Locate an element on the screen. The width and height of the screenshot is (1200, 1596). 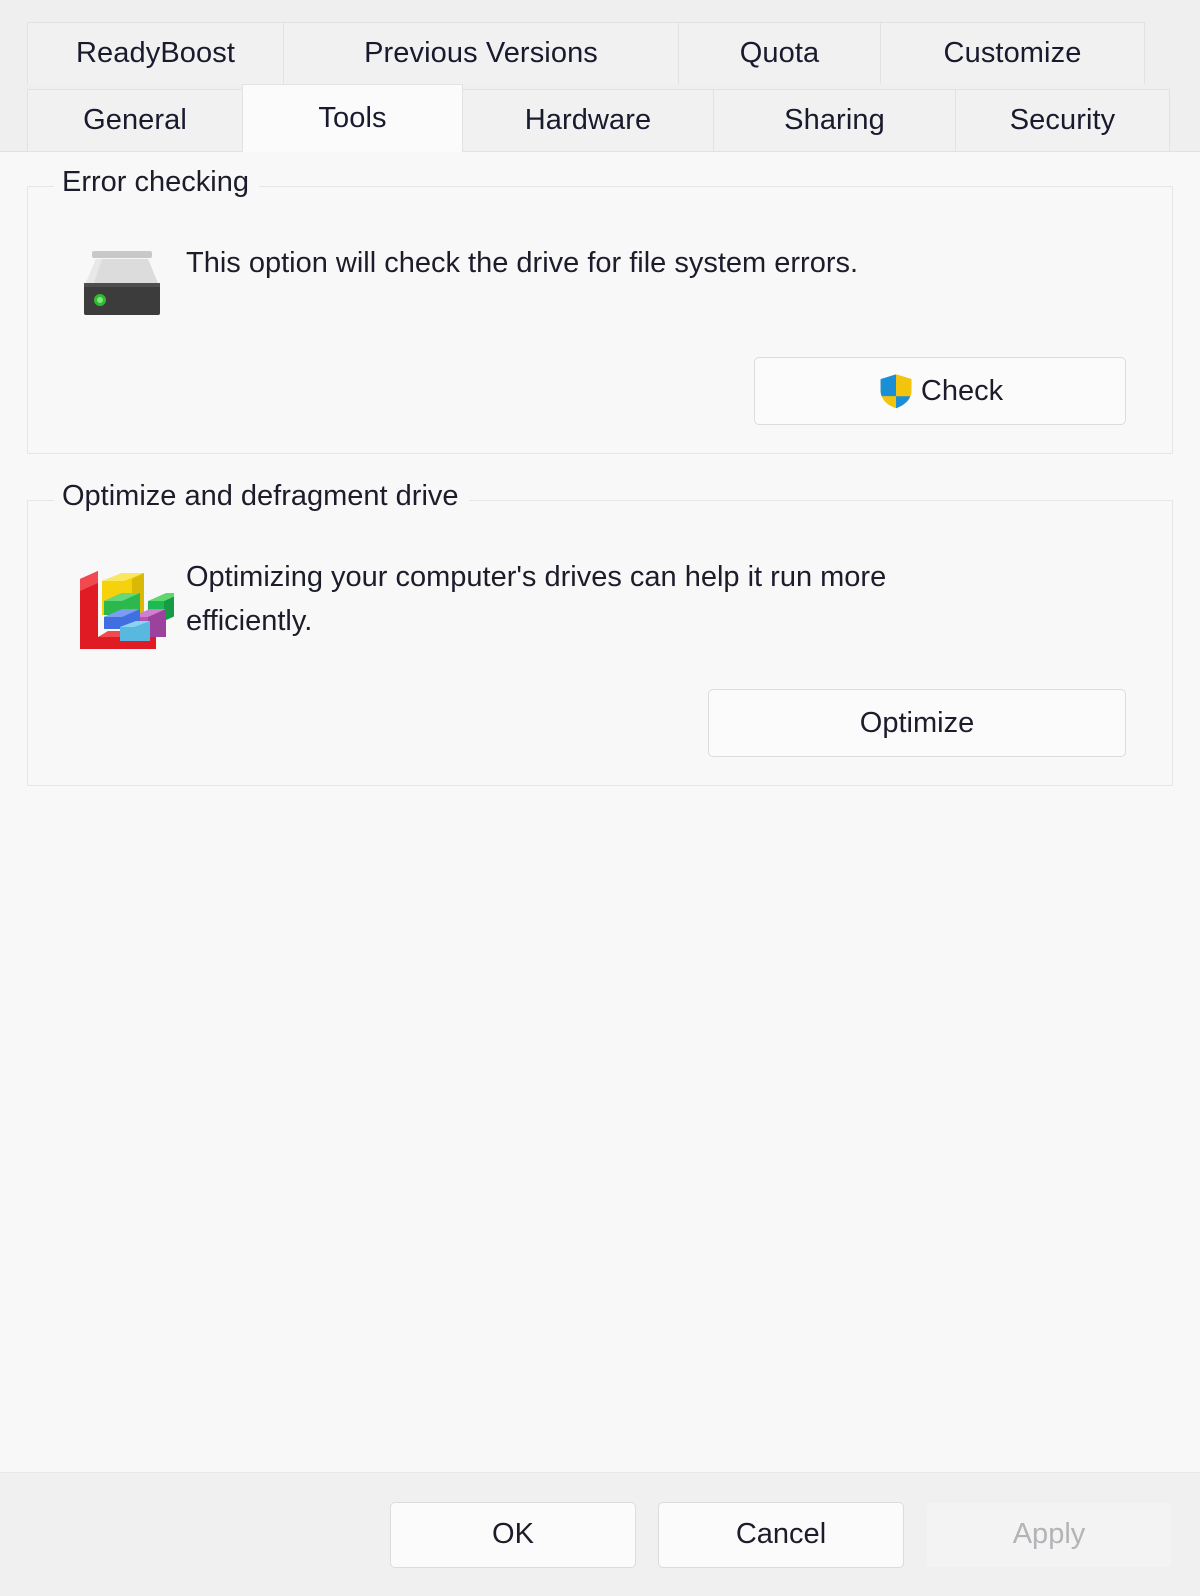
tab-general: General is located at coordinates (135, 120).